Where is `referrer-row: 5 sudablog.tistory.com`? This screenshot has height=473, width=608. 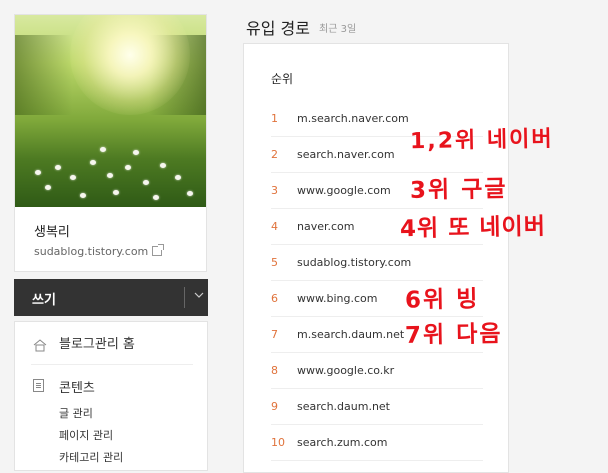
referrer-row: 5 sudablog.tistory.com is located at coordinates (377, 263).